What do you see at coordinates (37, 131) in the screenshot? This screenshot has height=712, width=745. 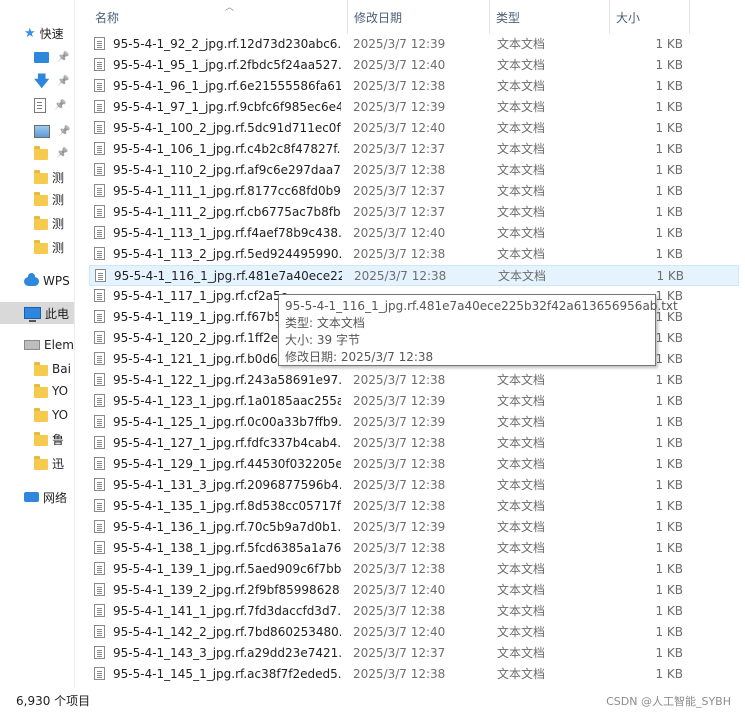 I see `nav-item-4: 📌` at bounding box center [37, 131].